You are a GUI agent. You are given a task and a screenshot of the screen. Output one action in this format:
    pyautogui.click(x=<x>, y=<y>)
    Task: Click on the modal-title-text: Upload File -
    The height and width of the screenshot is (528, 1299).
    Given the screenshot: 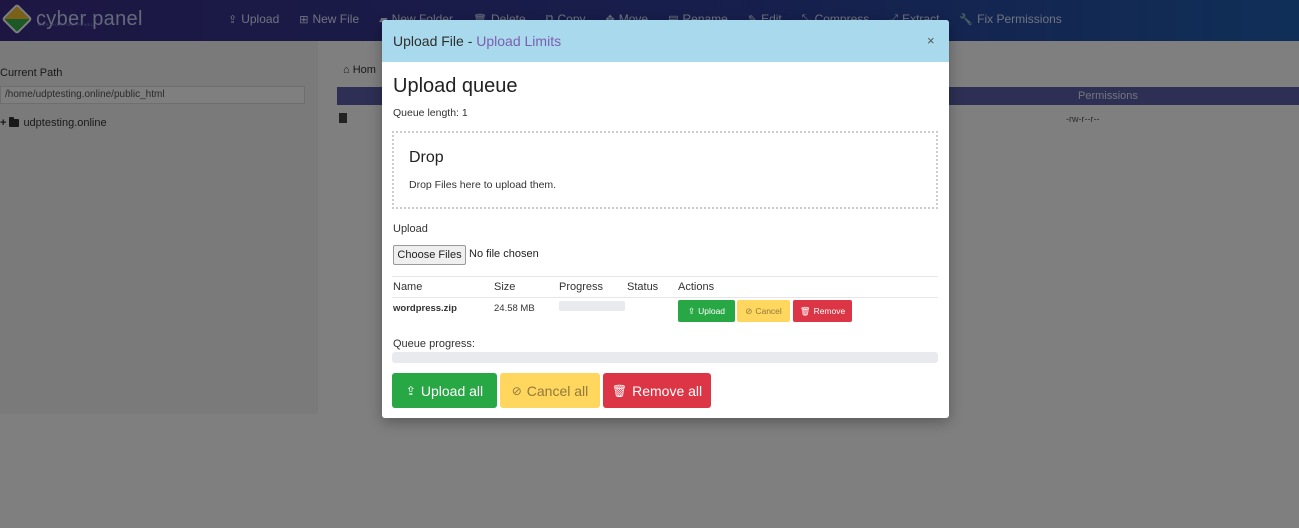 What is the action you would take?
    pyautogui.click(x=435, y=41)
    